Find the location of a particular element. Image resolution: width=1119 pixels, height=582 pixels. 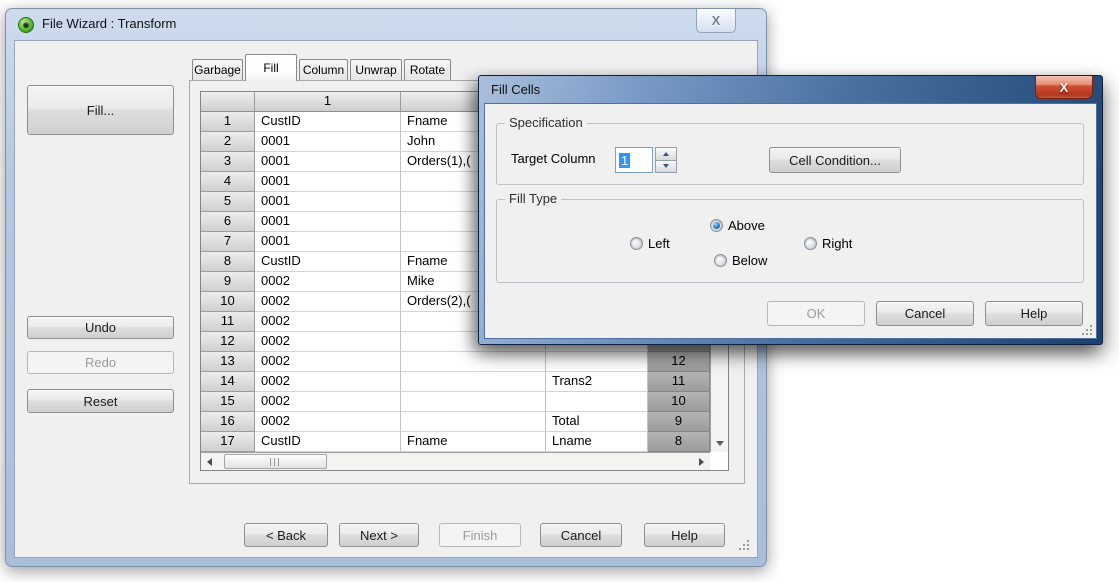

row-number-cell: 11 is located at coordinates (228, 322).